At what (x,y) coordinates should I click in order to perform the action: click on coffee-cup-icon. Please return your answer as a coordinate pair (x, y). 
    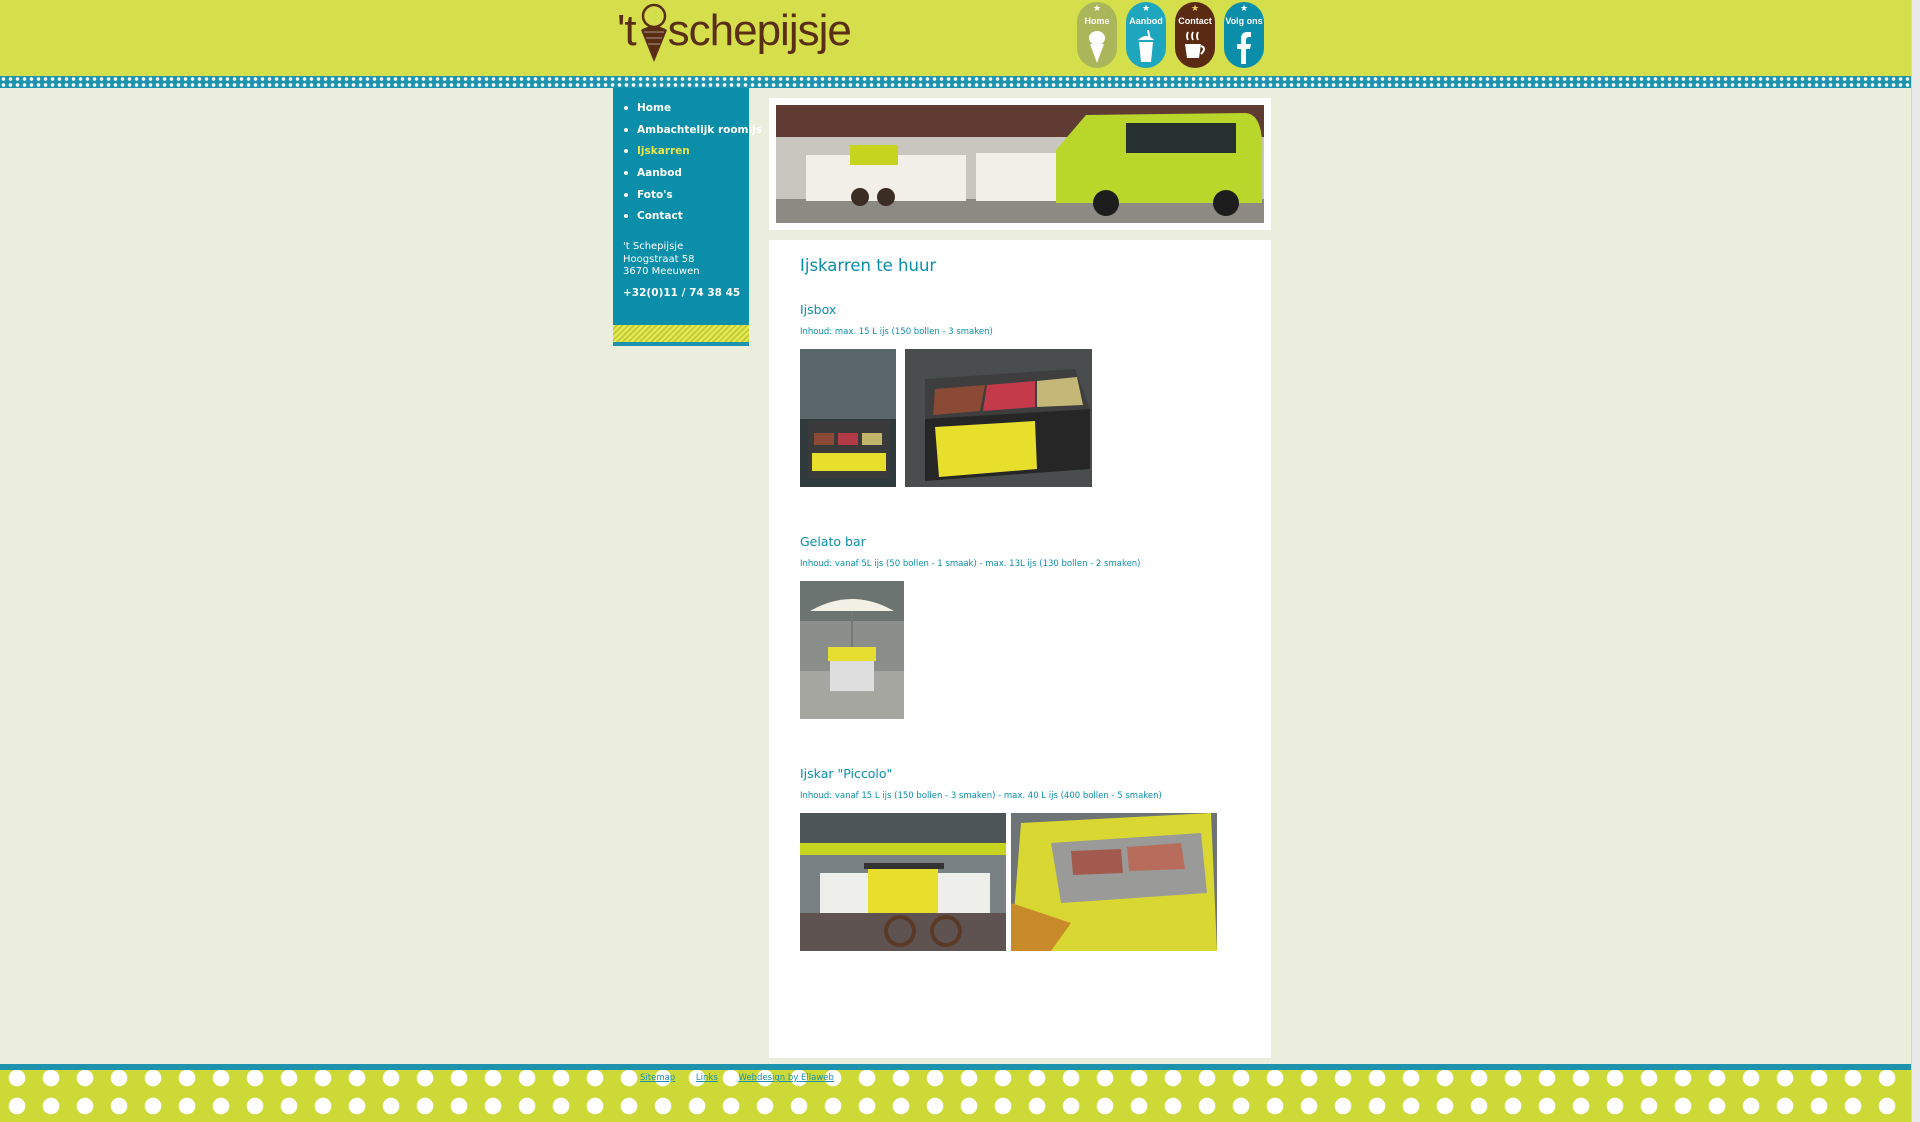
    Looking at the image, I should click on (1195, 44).